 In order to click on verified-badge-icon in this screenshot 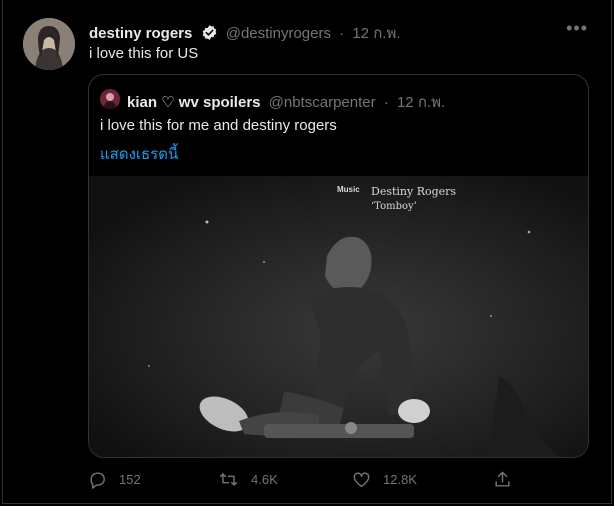, I will do `click(209, 34)`.